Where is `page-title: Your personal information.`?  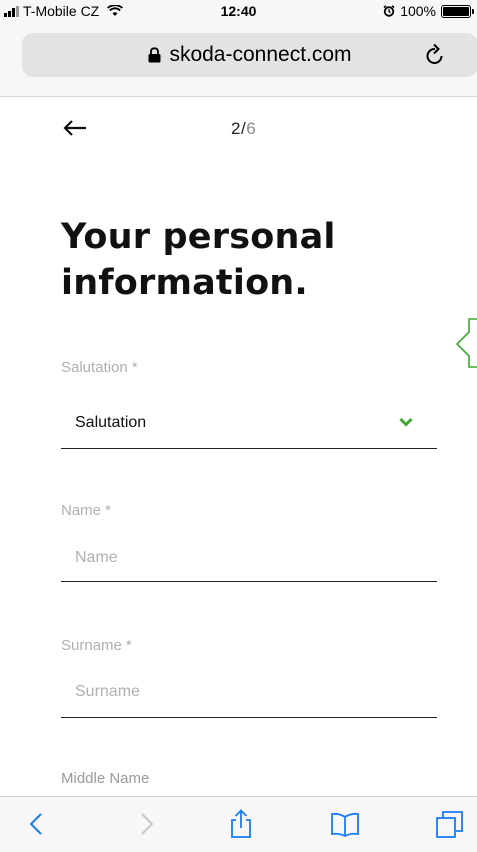 page-title: Your personal information. is located at coordinates (198, 260).